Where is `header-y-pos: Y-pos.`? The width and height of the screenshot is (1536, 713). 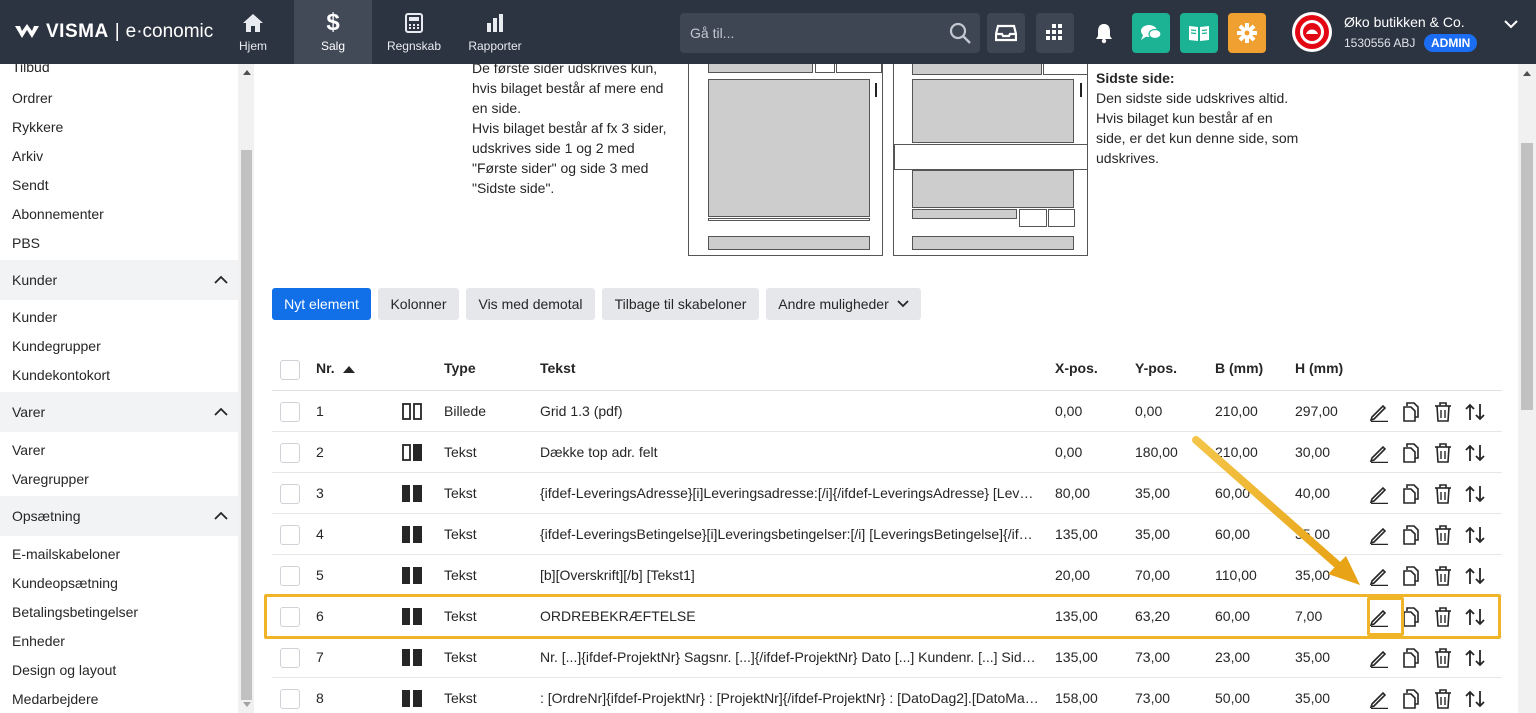 header-y-pos: Y-pos. is located at coordinates (1156, 368).